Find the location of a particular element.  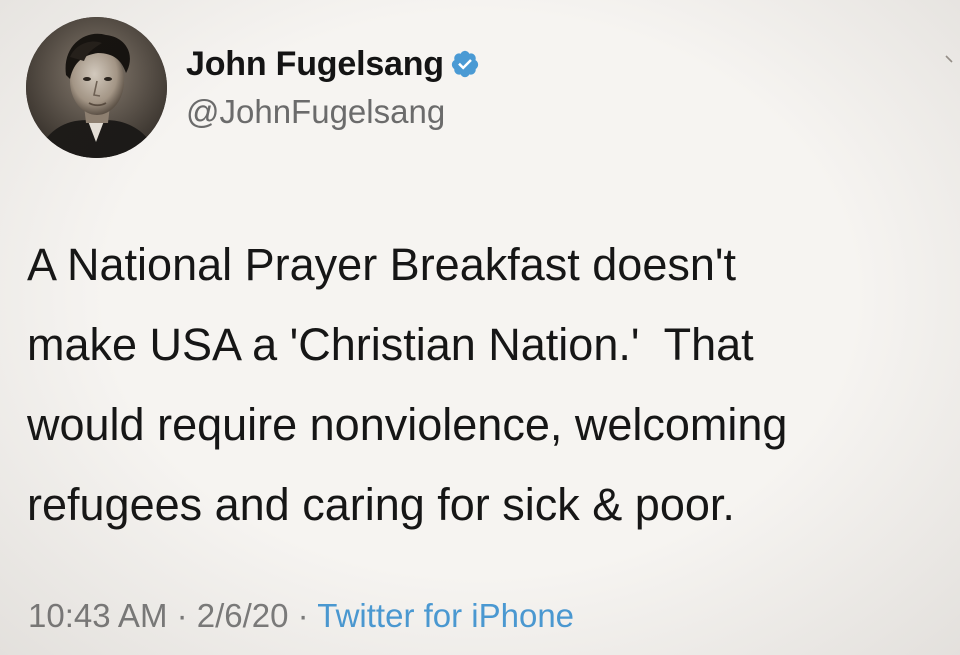

tweet-text-line: would require nonviolence, welcoming is located at coordinates (407, 424).